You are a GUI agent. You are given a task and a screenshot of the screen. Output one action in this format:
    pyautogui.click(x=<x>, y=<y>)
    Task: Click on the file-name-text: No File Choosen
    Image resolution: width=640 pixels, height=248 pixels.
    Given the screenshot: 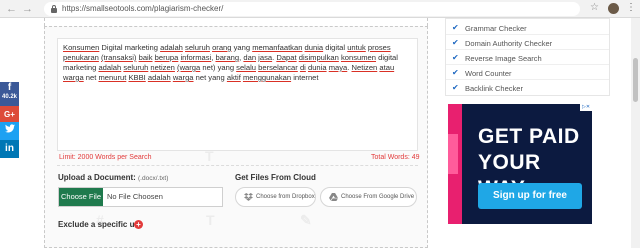 What is the action you would take?
    pyautogui.click(x=135, y=196)
    